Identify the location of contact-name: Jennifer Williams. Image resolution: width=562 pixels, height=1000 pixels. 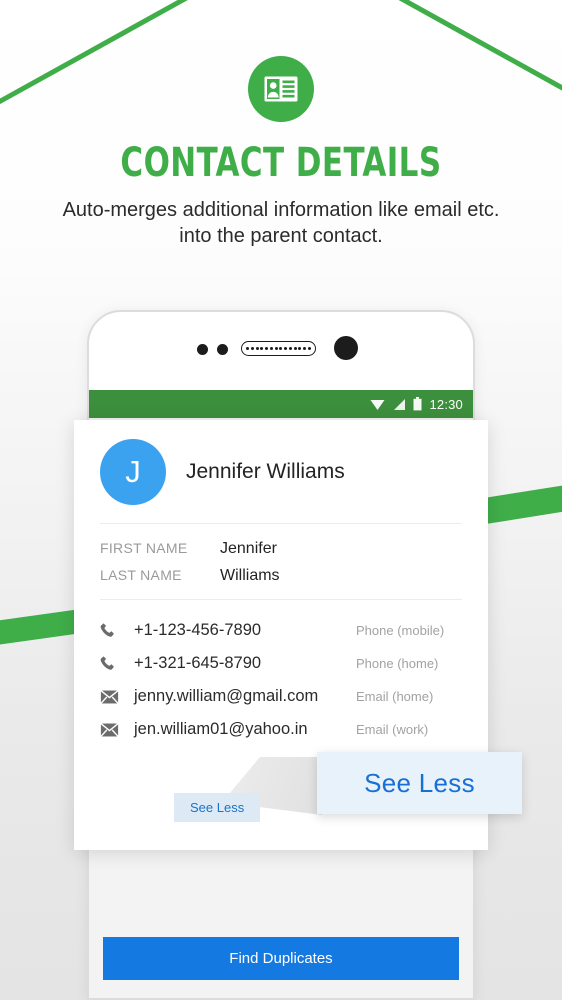
(265, 471).